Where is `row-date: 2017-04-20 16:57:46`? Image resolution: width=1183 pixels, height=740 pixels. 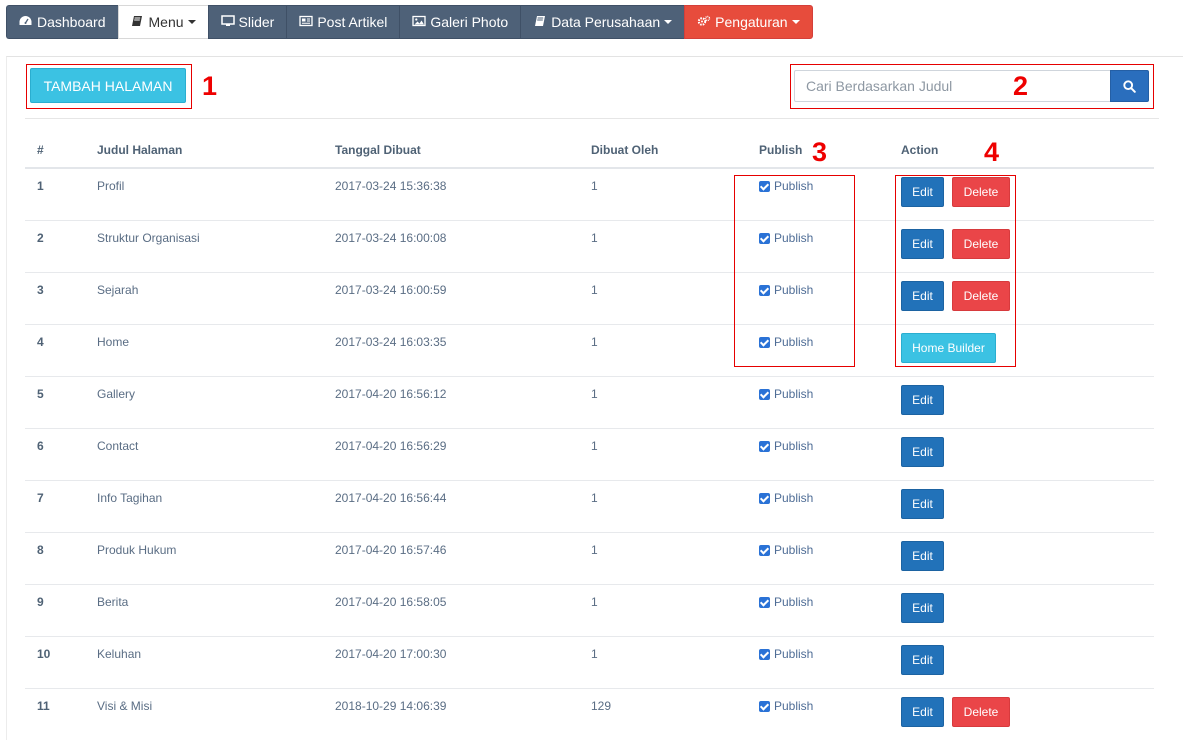 row-date: 2017-04-20 16:57:46 is located at coordinates (391, 550).